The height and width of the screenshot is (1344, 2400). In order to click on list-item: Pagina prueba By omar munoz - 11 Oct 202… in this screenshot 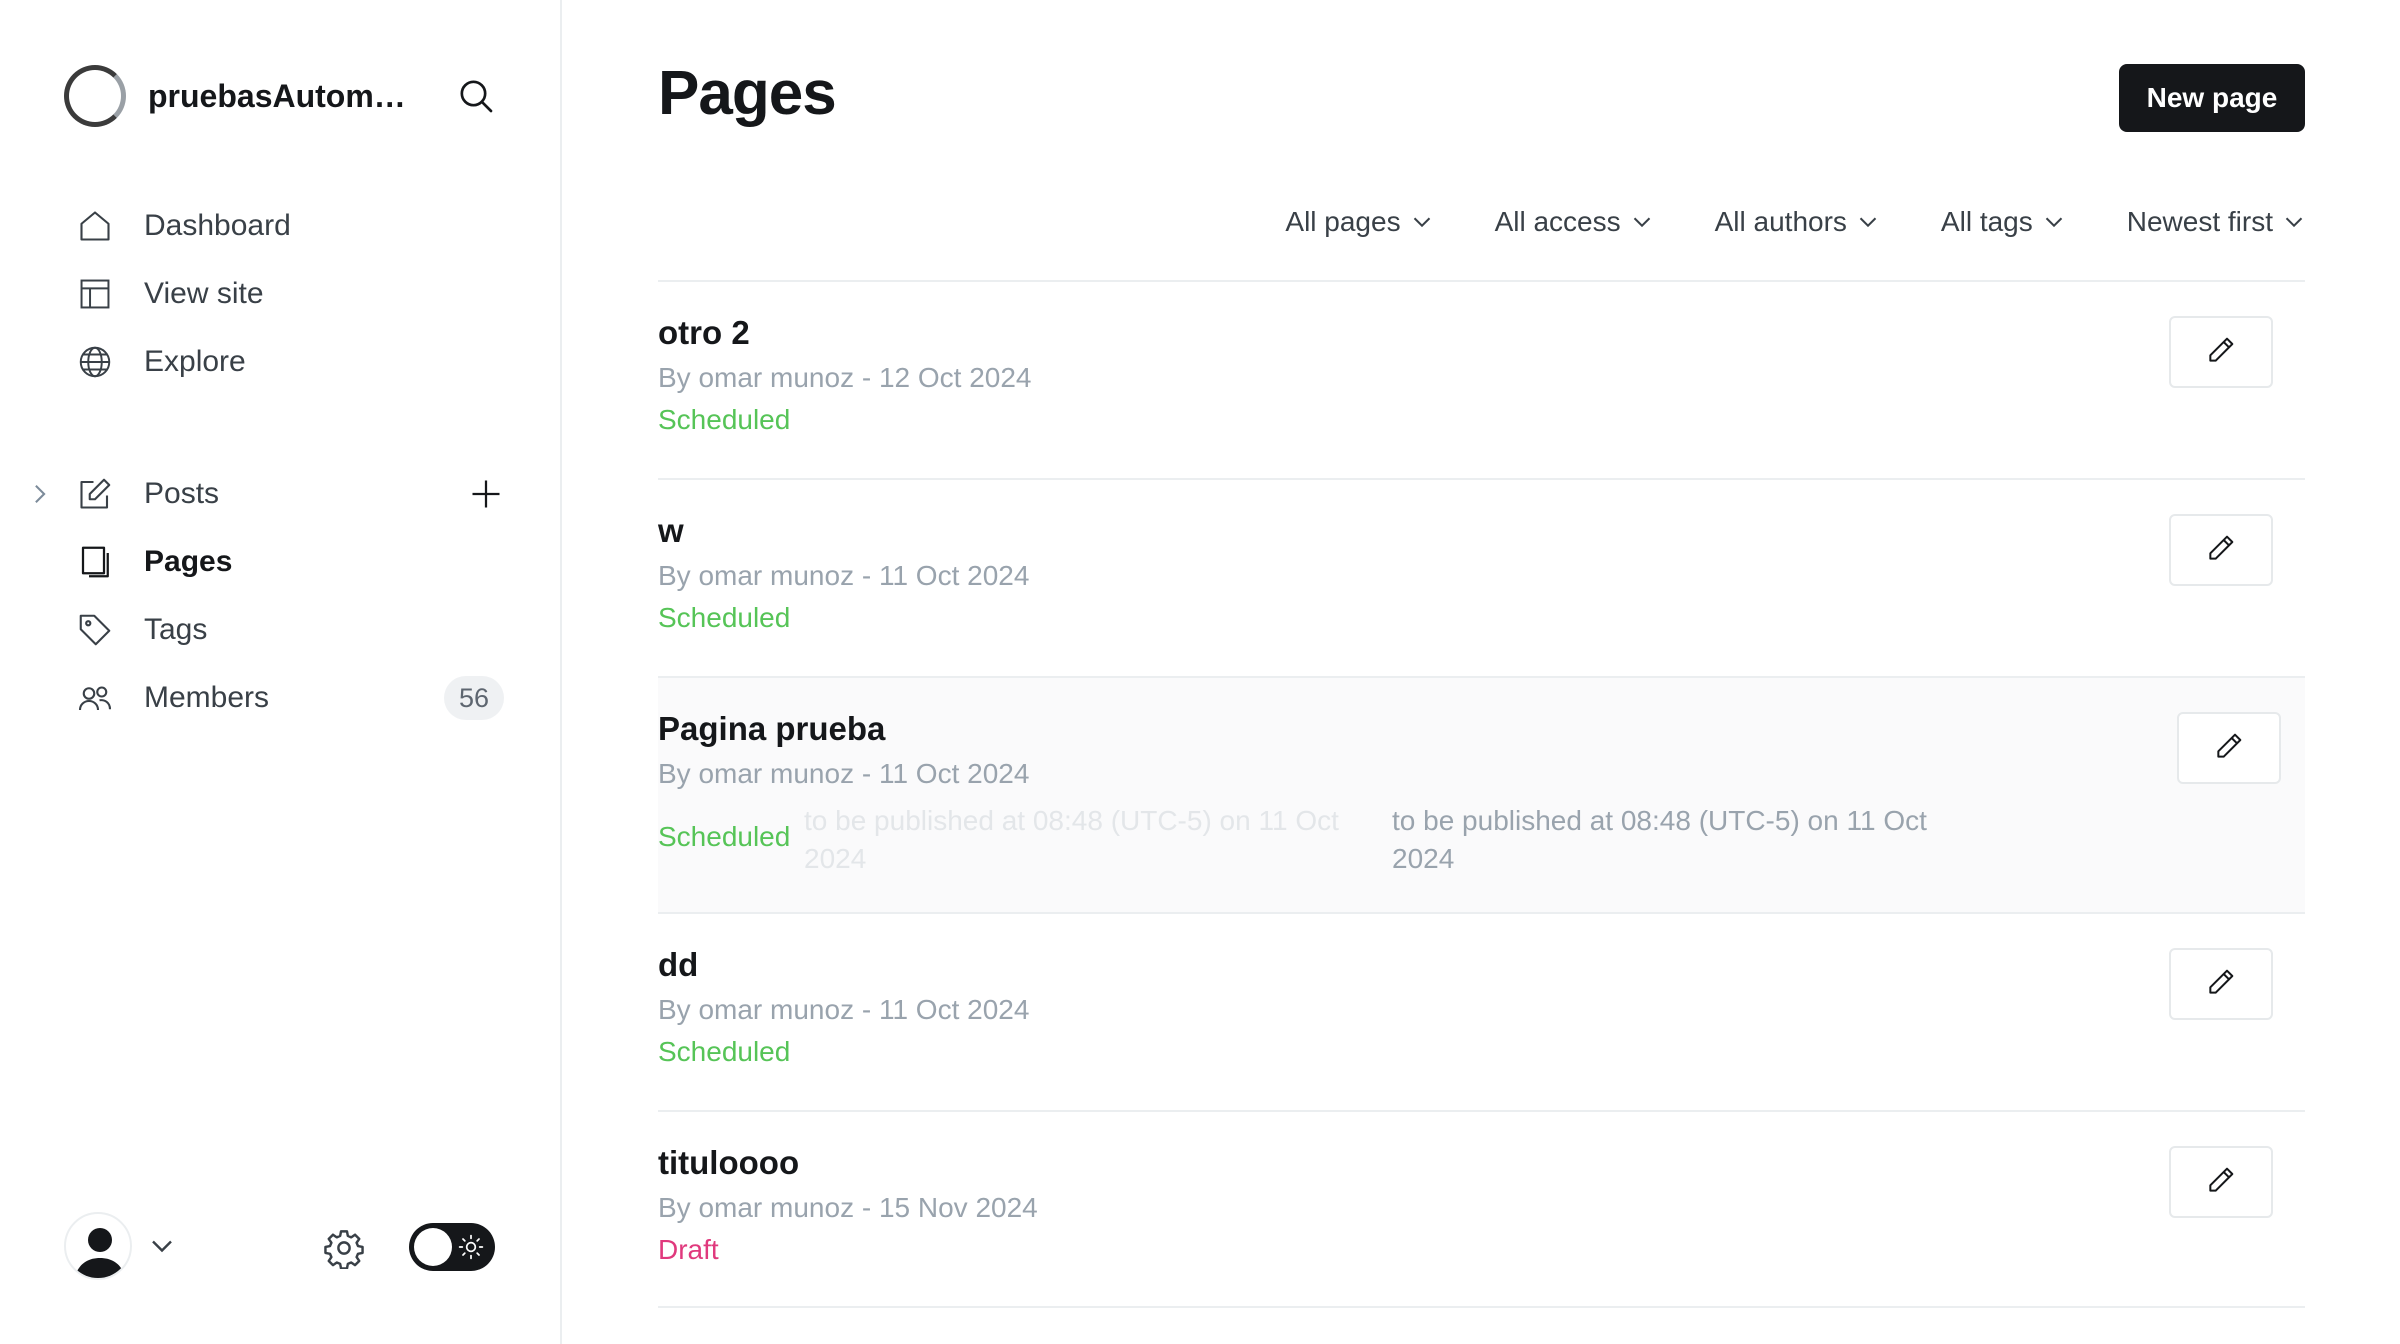, I will do `click(1481, 794)`.